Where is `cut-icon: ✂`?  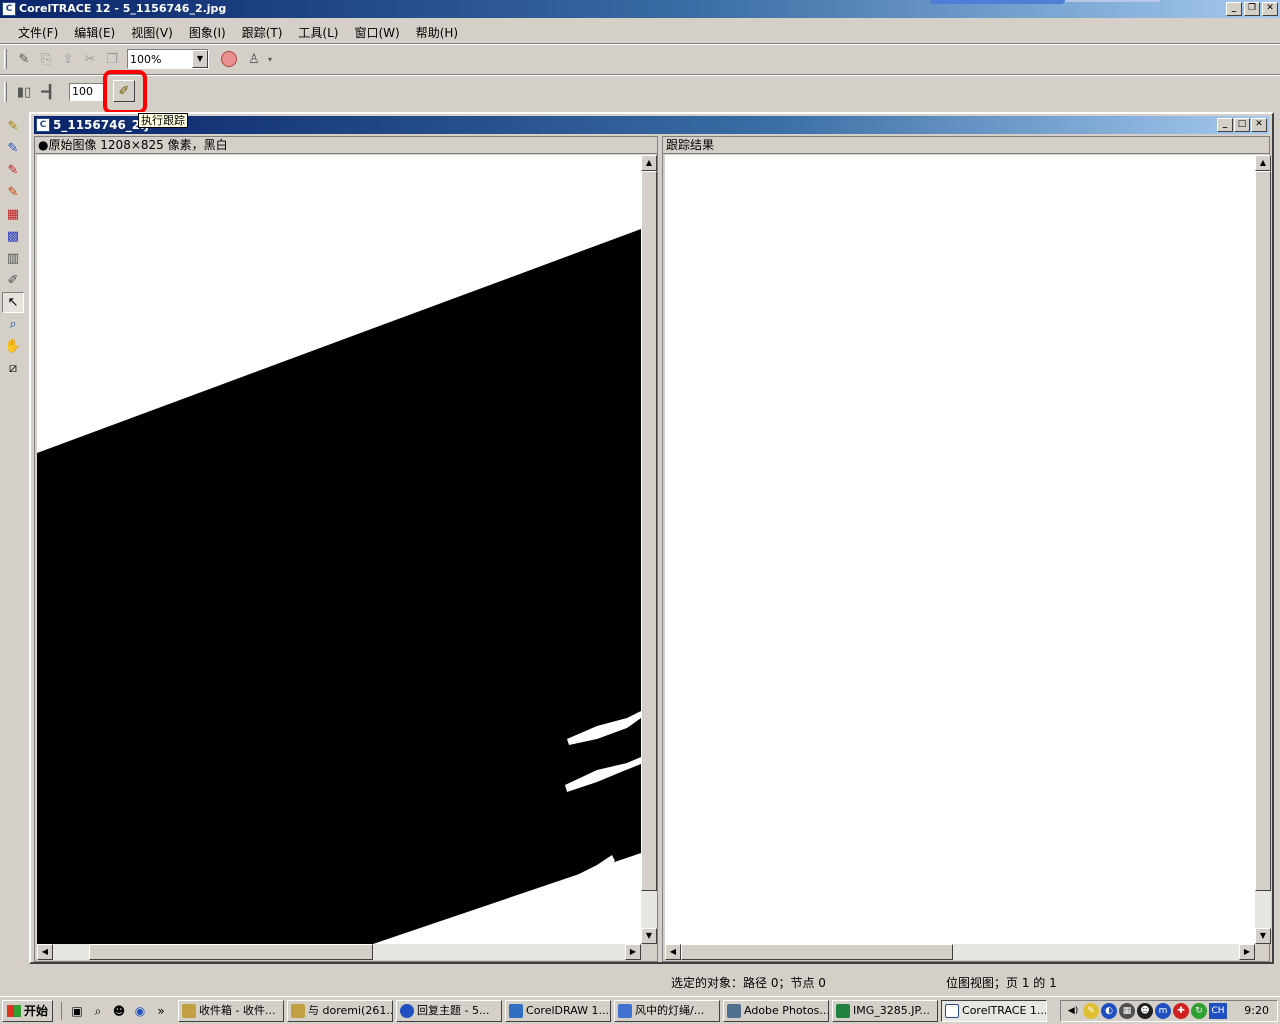 cut-icon: ✂ is located at coordinates (90, 59).